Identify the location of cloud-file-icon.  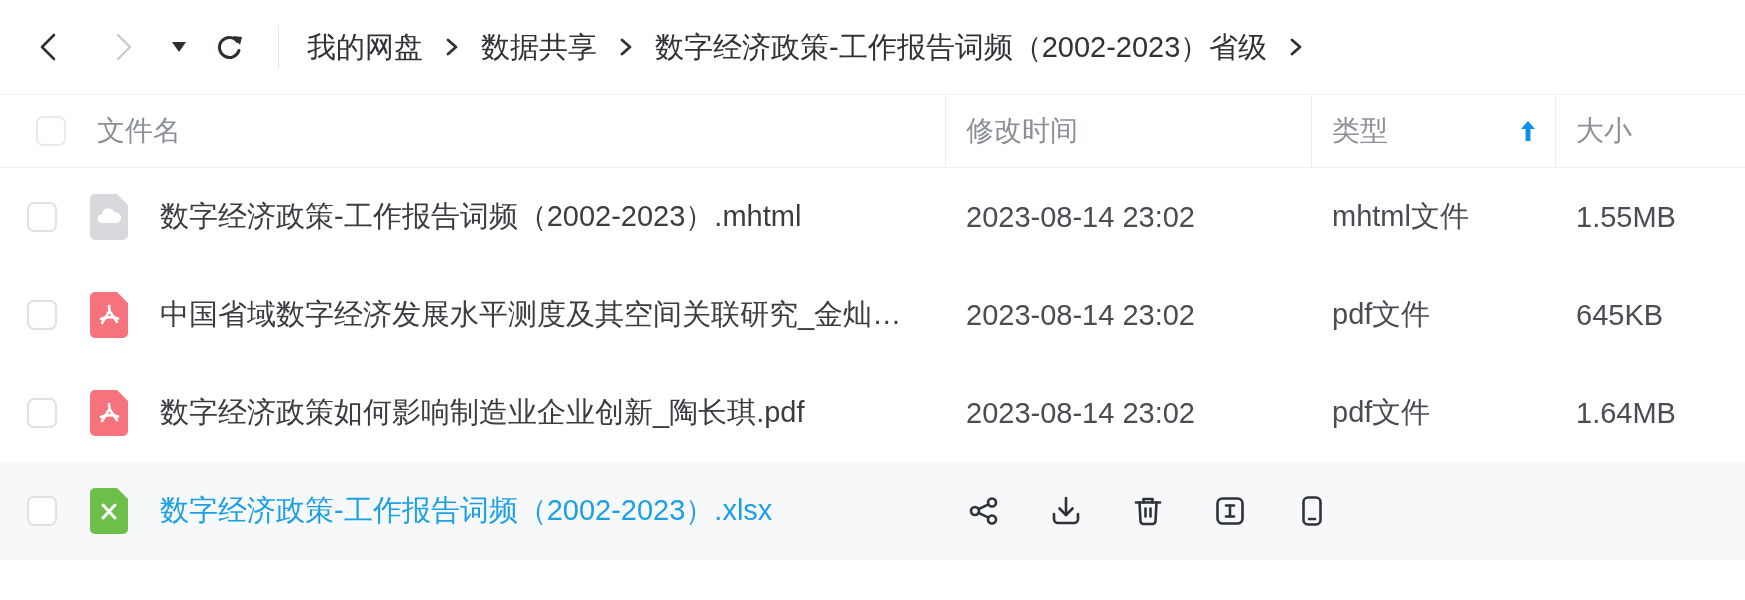
(109, 217).